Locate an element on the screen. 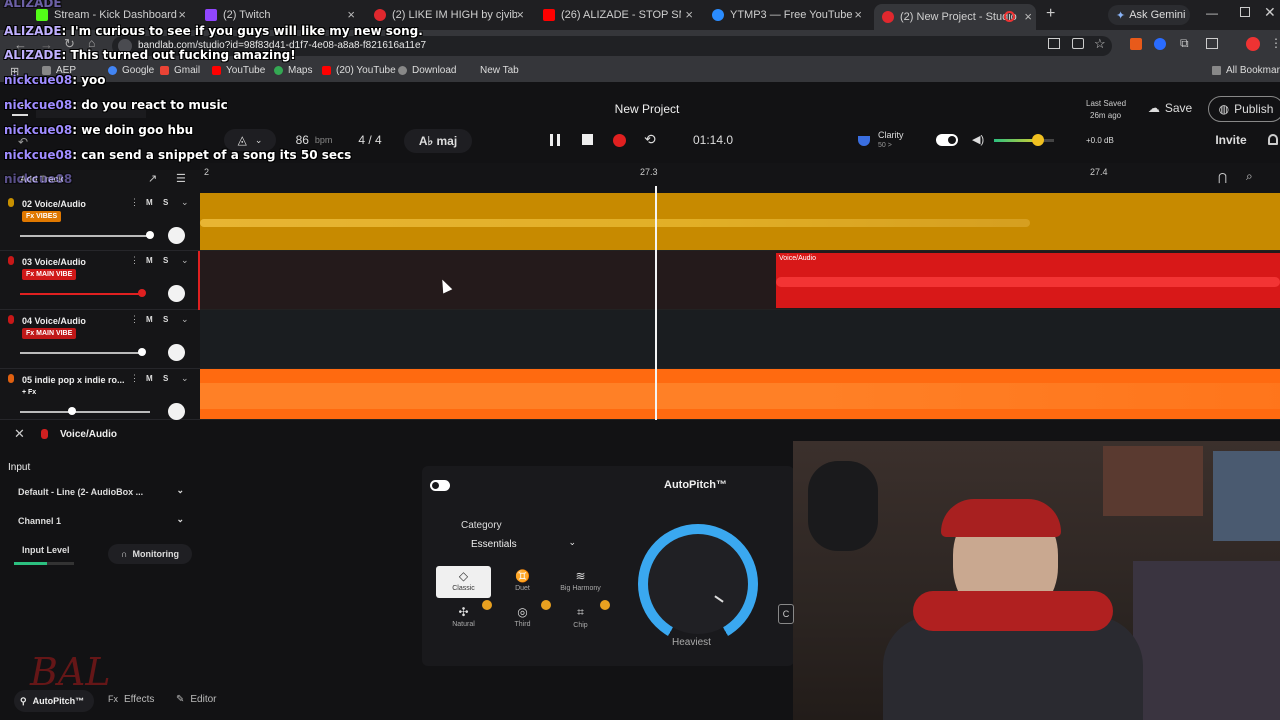 The image size is (1280, 720). browser-tab: (2) Twitch × is located at coordinates (280, 15).